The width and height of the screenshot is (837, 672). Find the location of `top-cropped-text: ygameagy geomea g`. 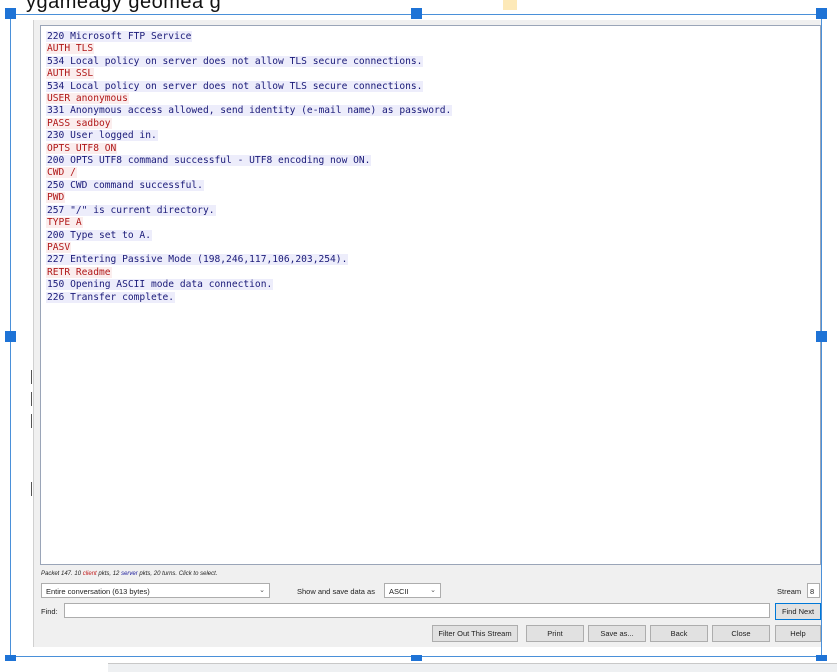

top-cropped-text: ygameagy geomea g is located at coordinates (124, 6).